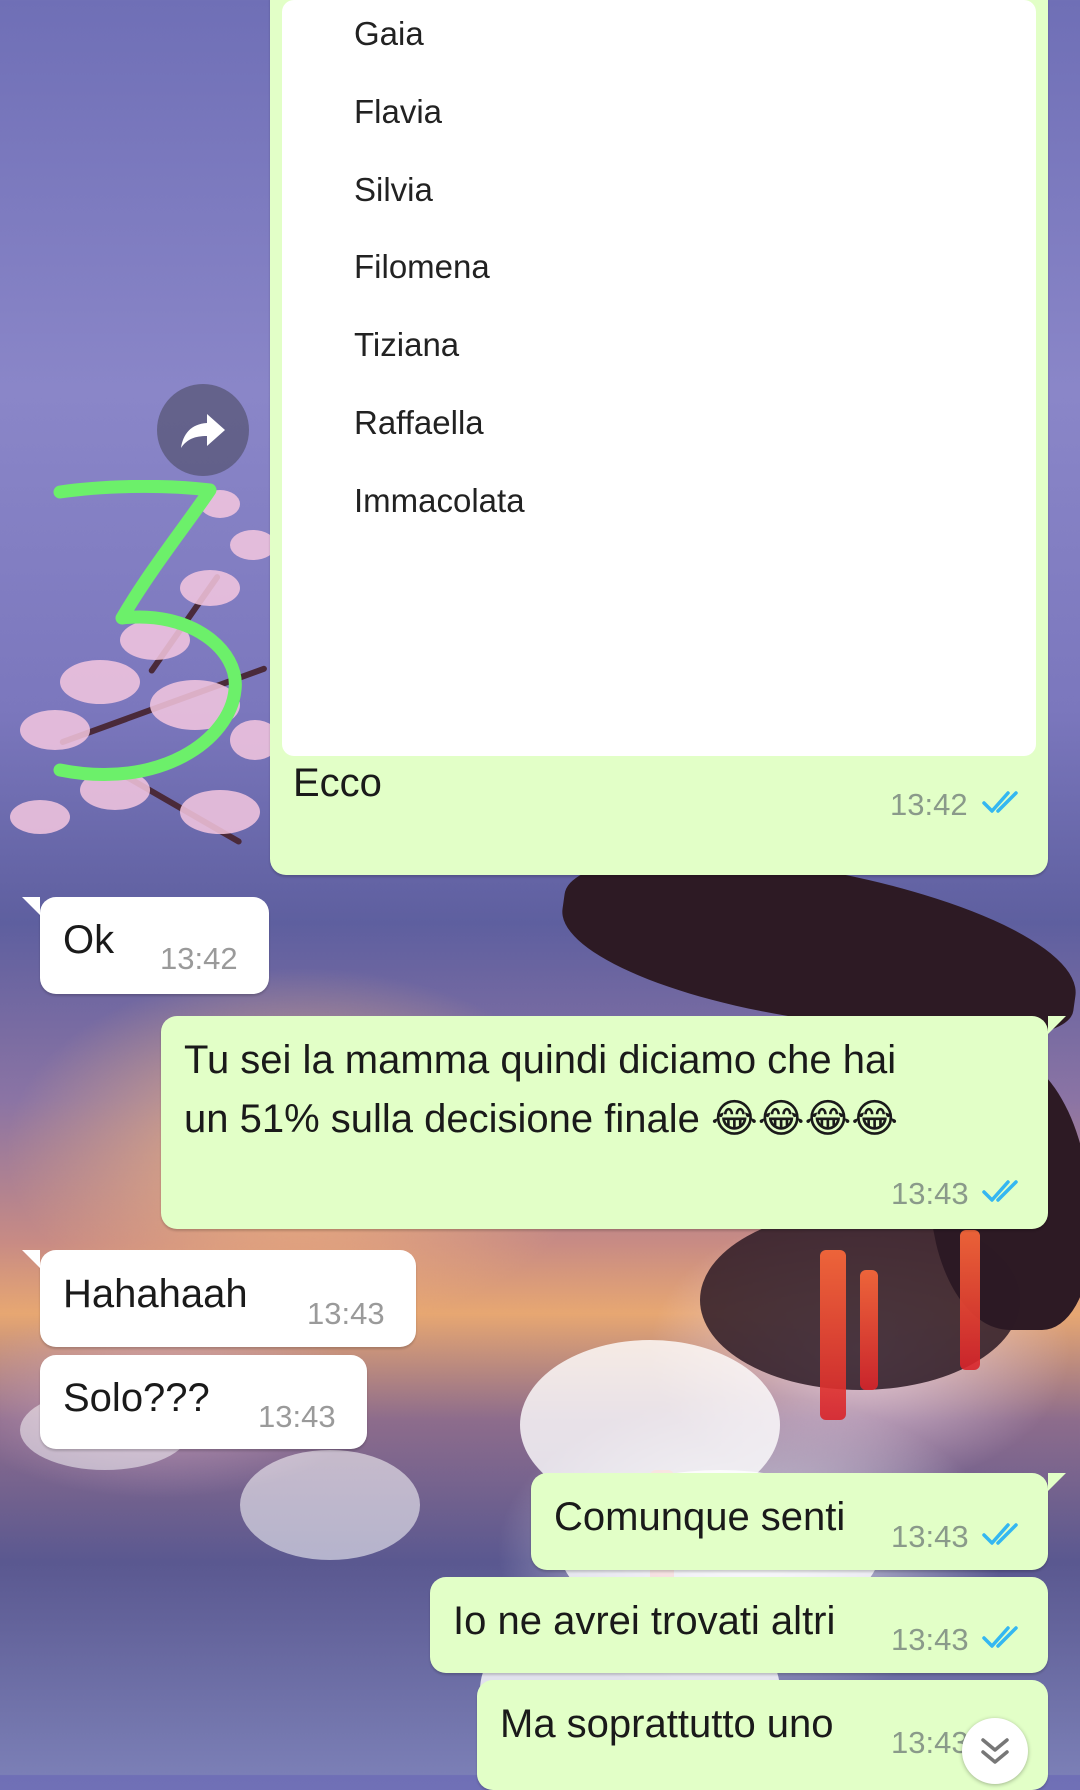 The height and width of the screenshot is (1790, 1080). I want to click on outgoing-message-bubble: Io ne avrei trovati altri 13:43, so click(739, 1625).